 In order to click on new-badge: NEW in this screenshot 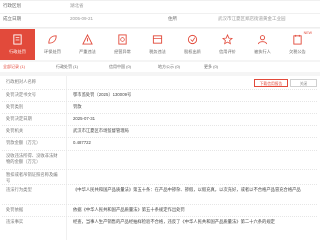, I will do `click(307, 33)`.